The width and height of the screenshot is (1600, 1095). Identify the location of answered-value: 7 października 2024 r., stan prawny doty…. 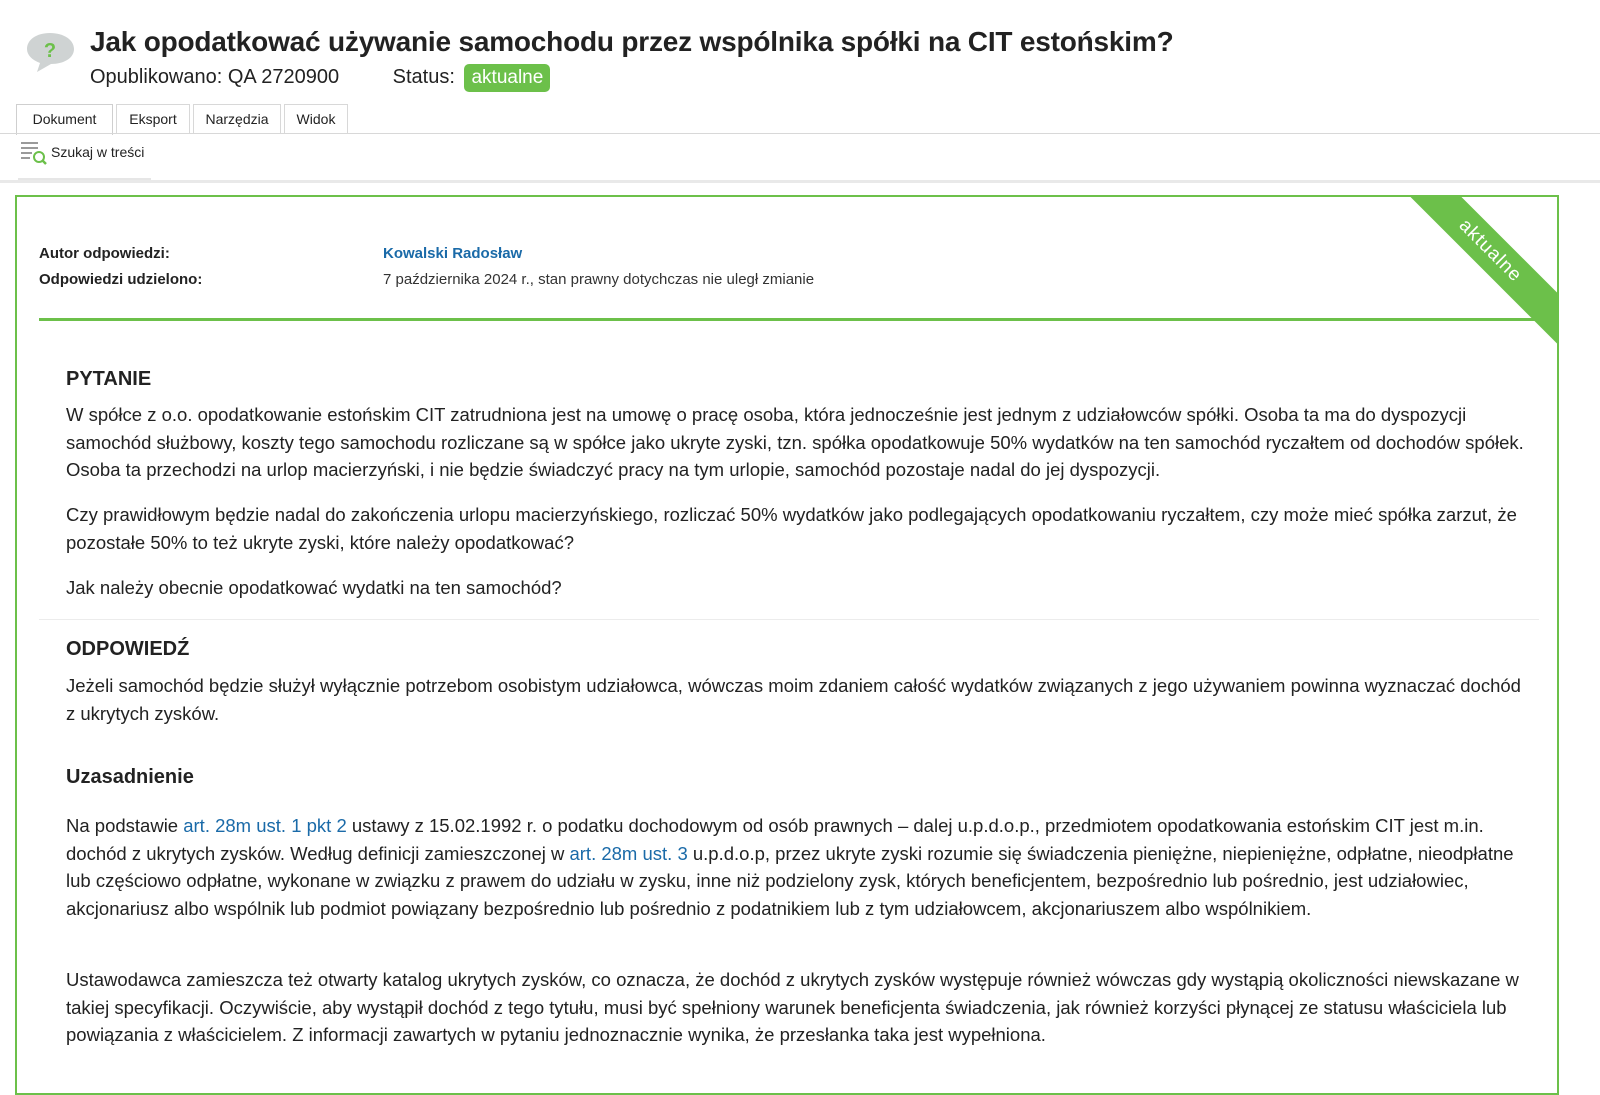
(599, 279).